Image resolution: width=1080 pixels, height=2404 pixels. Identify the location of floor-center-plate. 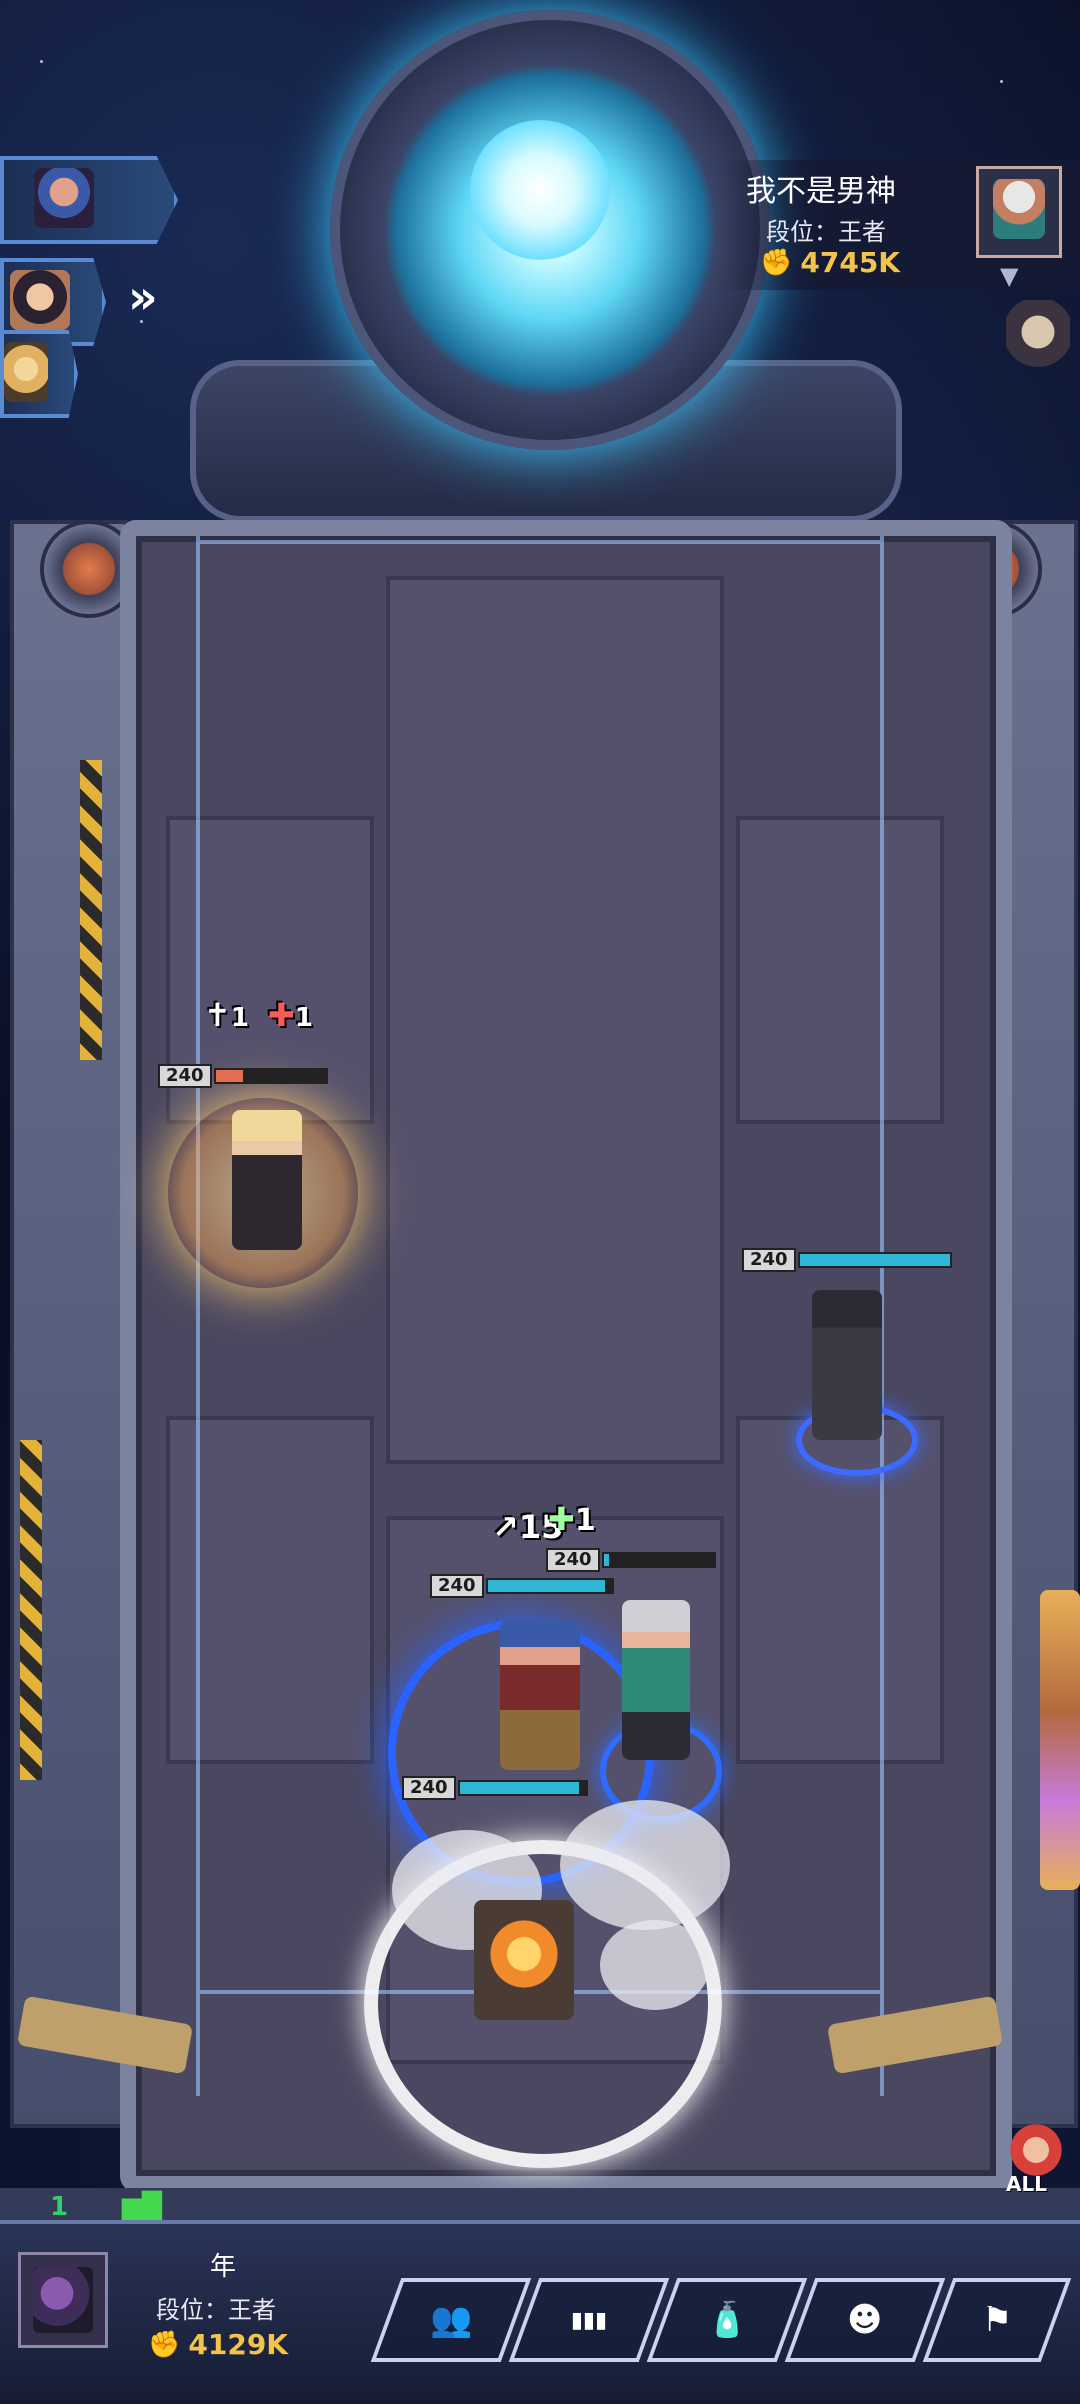
(555, 1020).